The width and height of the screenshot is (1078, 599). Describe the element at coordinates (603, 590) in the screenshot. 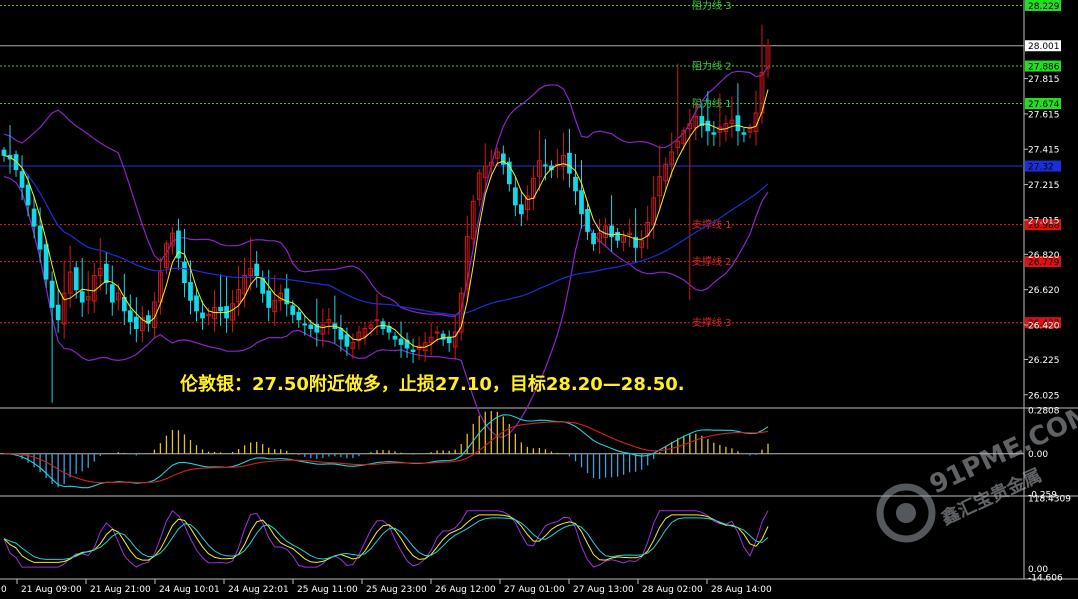

I see `time-tick-label: 27 Aug 13:00` at that location.